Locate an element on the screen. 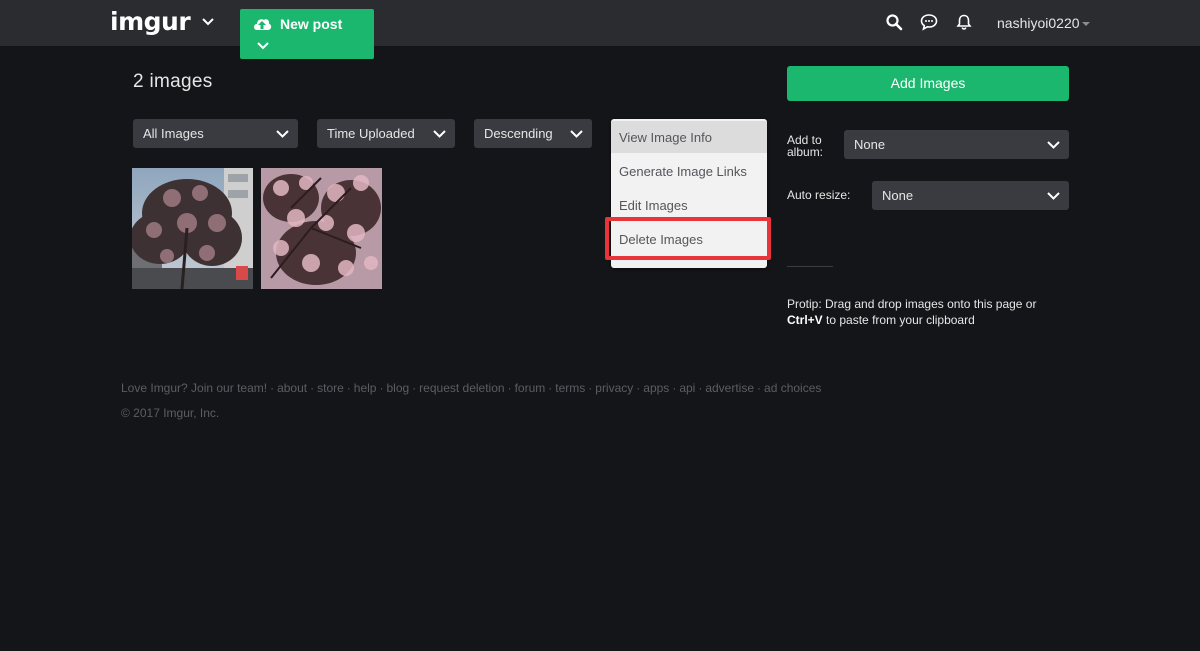 The image size is (1200, 651). sort-by-select: Time Uploaded is located at coordinates (386, 133).